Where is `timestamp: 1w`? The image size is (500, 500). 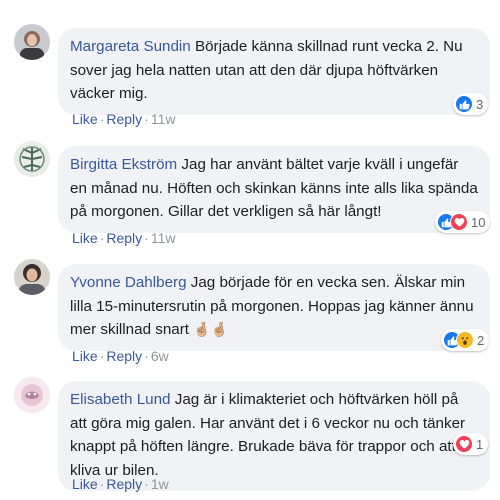
timestamp: 1w is located at coordinates (160, 484).